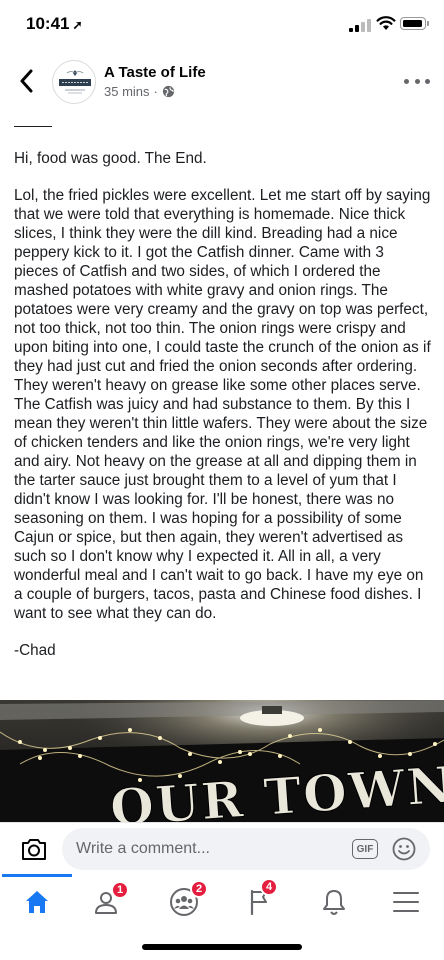  I want to click on bottom-tab-bar: 1 2 4, so click(222, 901).